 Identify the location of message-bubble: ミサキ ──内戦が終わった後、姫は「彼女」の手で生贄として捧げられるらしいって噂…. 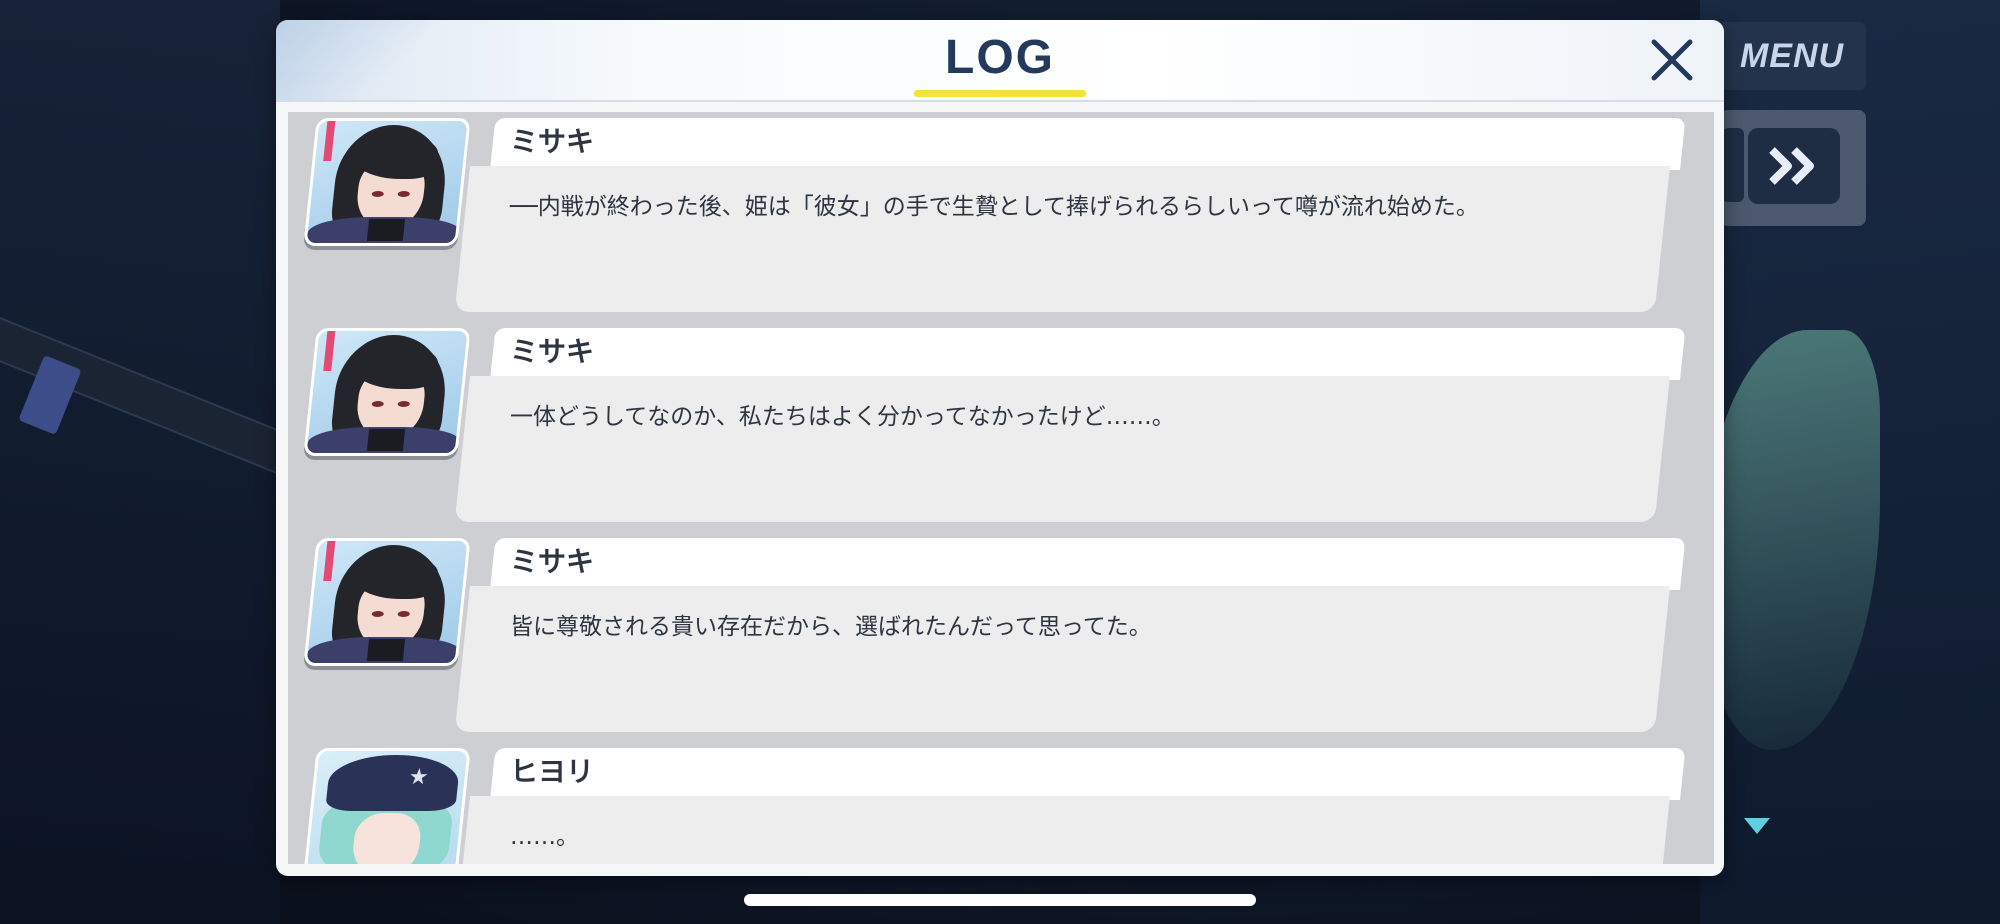
(1070, 215).